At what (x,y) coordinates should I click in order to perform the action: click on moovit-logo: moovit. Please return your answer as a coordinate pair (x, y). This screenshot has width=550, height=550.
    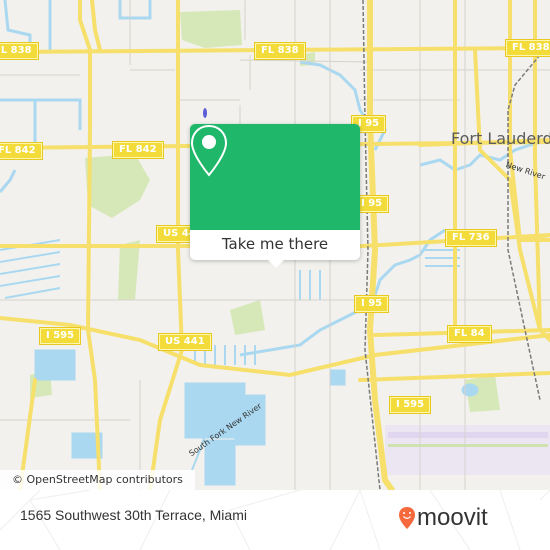
    Looking at the image, I should click on (443, 518).